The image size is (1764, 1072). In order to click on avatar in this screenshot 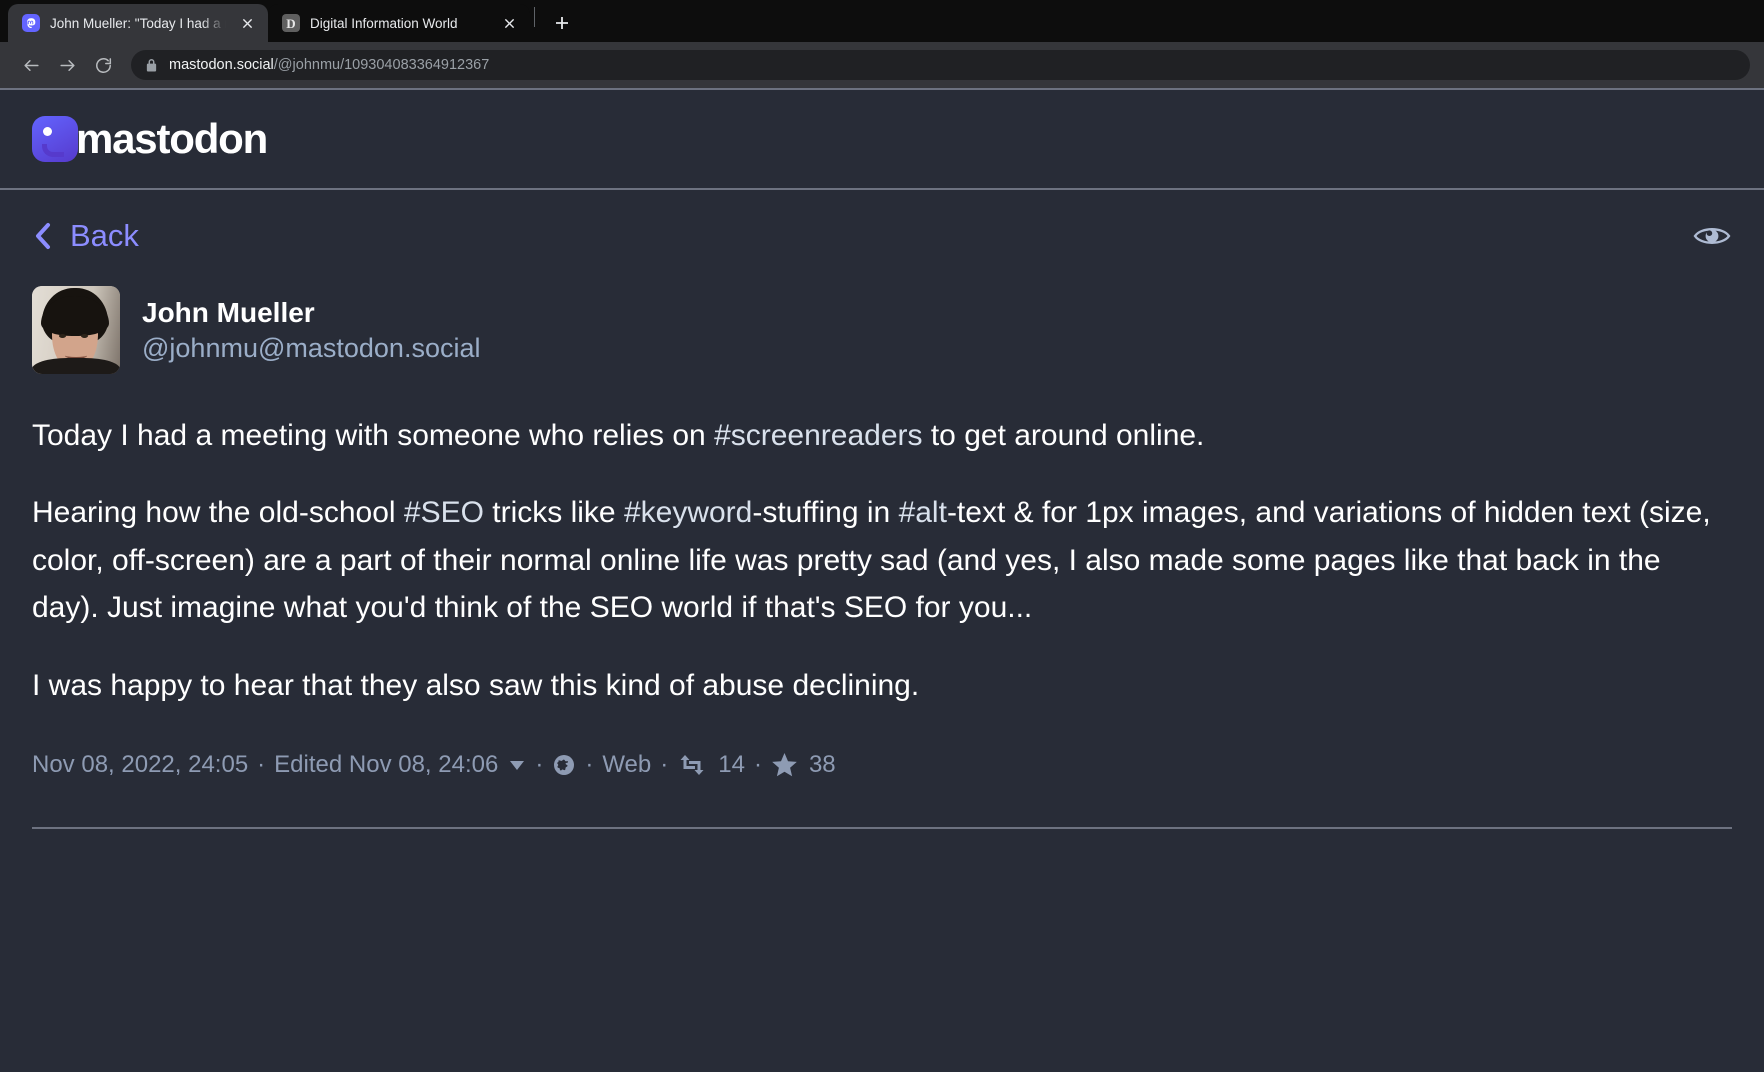, I will do `click(76, 330)`.